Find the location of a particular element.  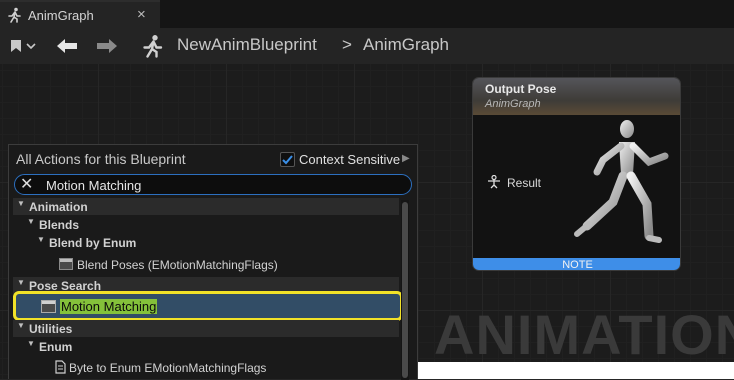

bookmark-icon is located at coordinates (16, 46).